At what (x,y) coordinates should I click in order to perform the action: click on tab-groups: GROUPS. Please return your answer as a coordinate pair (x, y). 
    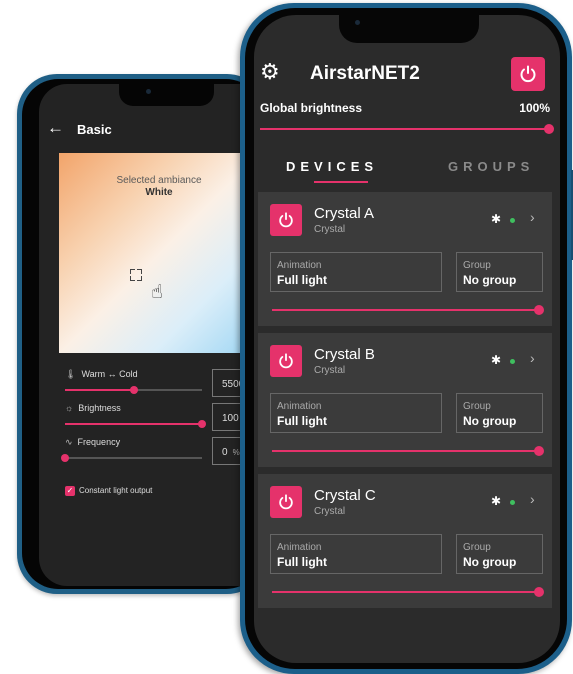
    Looking at the image, I should click on (491, 166).